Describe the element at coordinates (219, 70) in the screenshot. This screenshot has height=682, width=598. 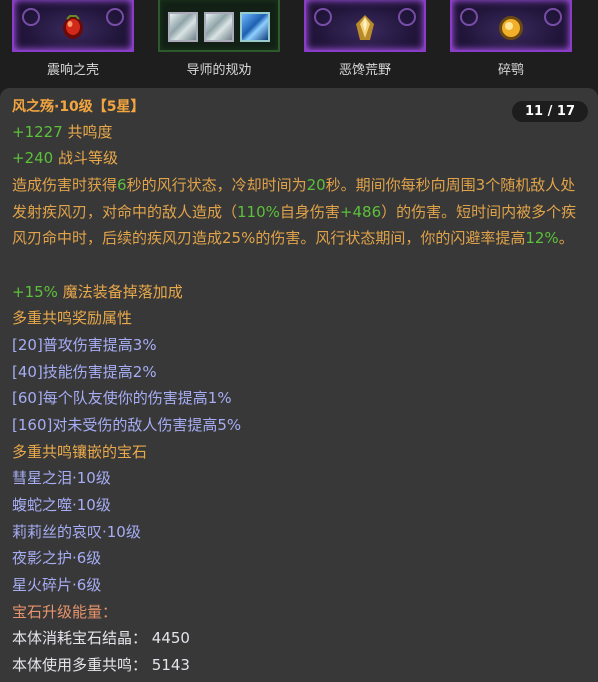
I see `gem-label: 导师的规劝` at that location.